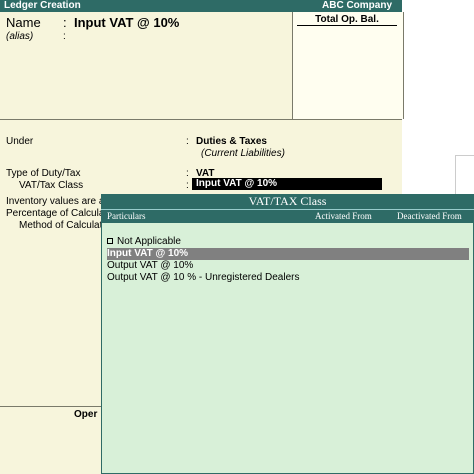 This screenshot has height=474, width=474. Describe the element at coordinates (187, 173) in the screenshot. I see `type-of-duty-colon: :` at that location.